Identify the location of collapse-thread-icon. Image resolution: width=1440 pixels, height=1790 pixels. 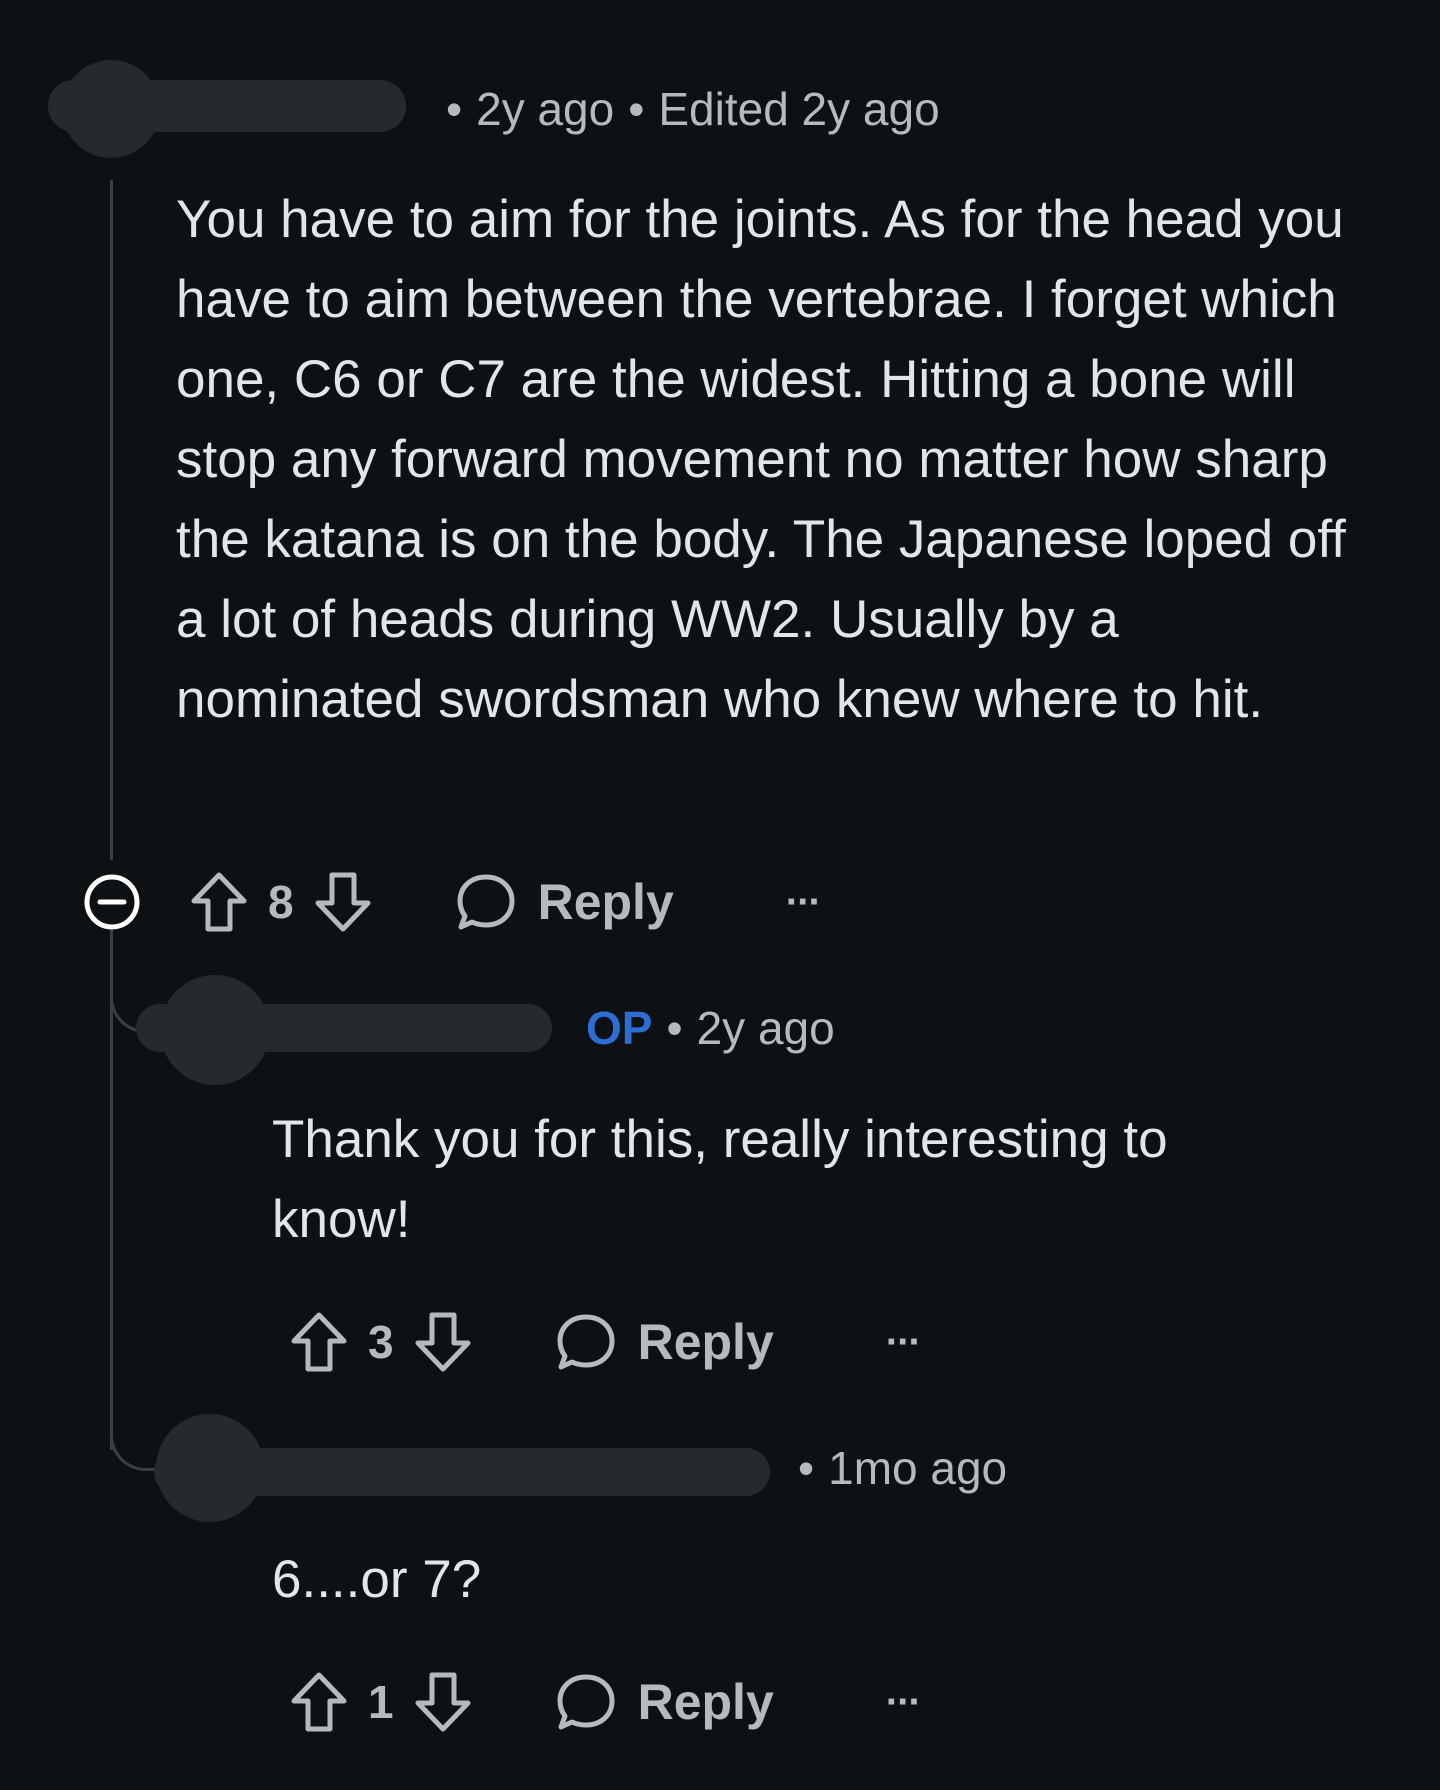
(112, 902).